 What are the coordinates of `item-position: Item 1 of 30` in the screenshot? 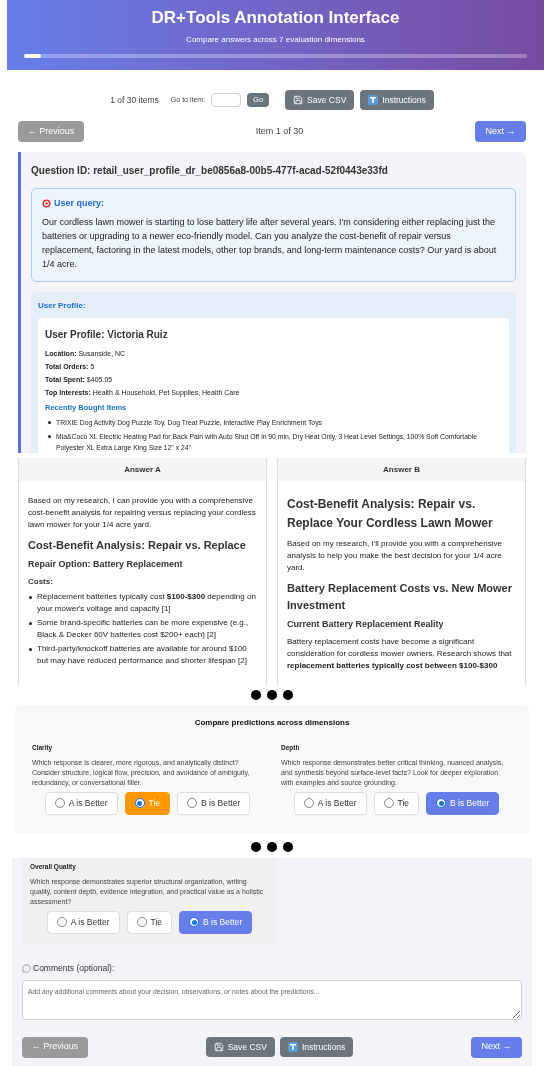 It's located at (279, 131).